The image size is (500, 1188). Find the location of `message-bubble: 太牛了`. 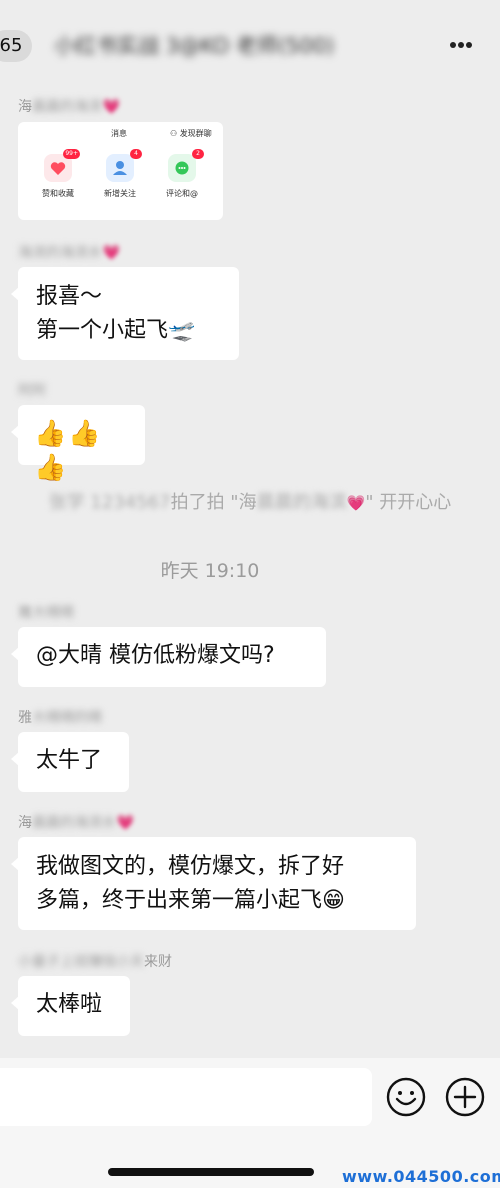

message-bubble: 太牛了 is located at coordinates (70, 762).